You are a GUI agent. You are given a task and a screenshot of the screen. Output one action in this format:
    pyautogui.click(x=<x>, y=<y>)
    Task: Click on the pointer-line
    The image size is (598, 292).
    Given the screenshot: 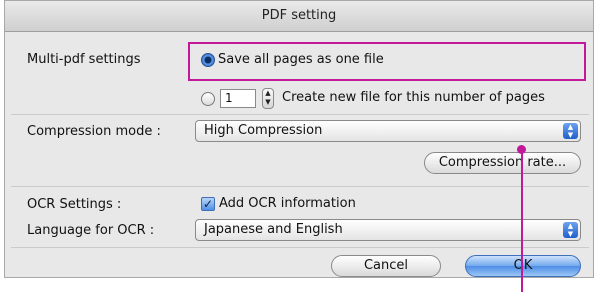 What is the action you would take?
    pyautogui.click(x=522, y=221)
    